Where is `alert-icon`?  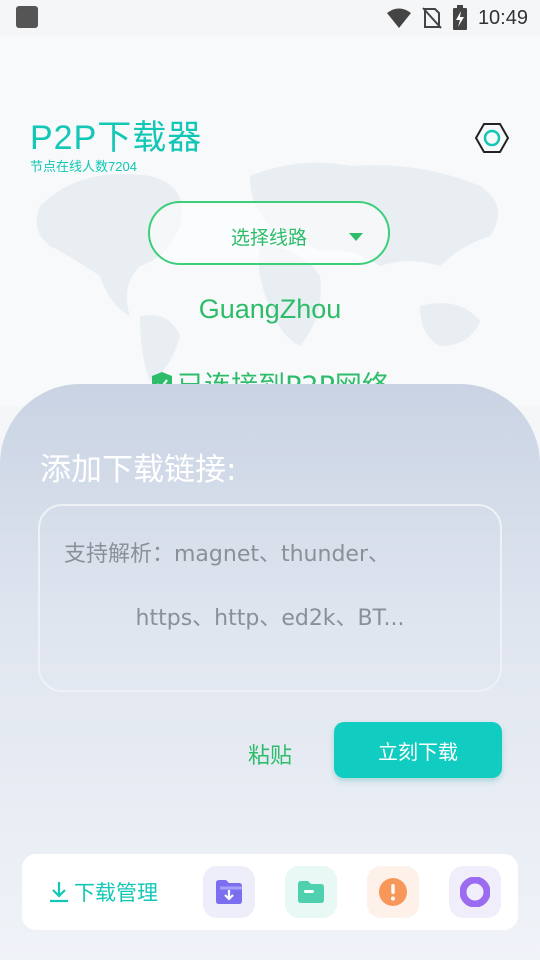 alert-icon is located at coordinates (393, 892).